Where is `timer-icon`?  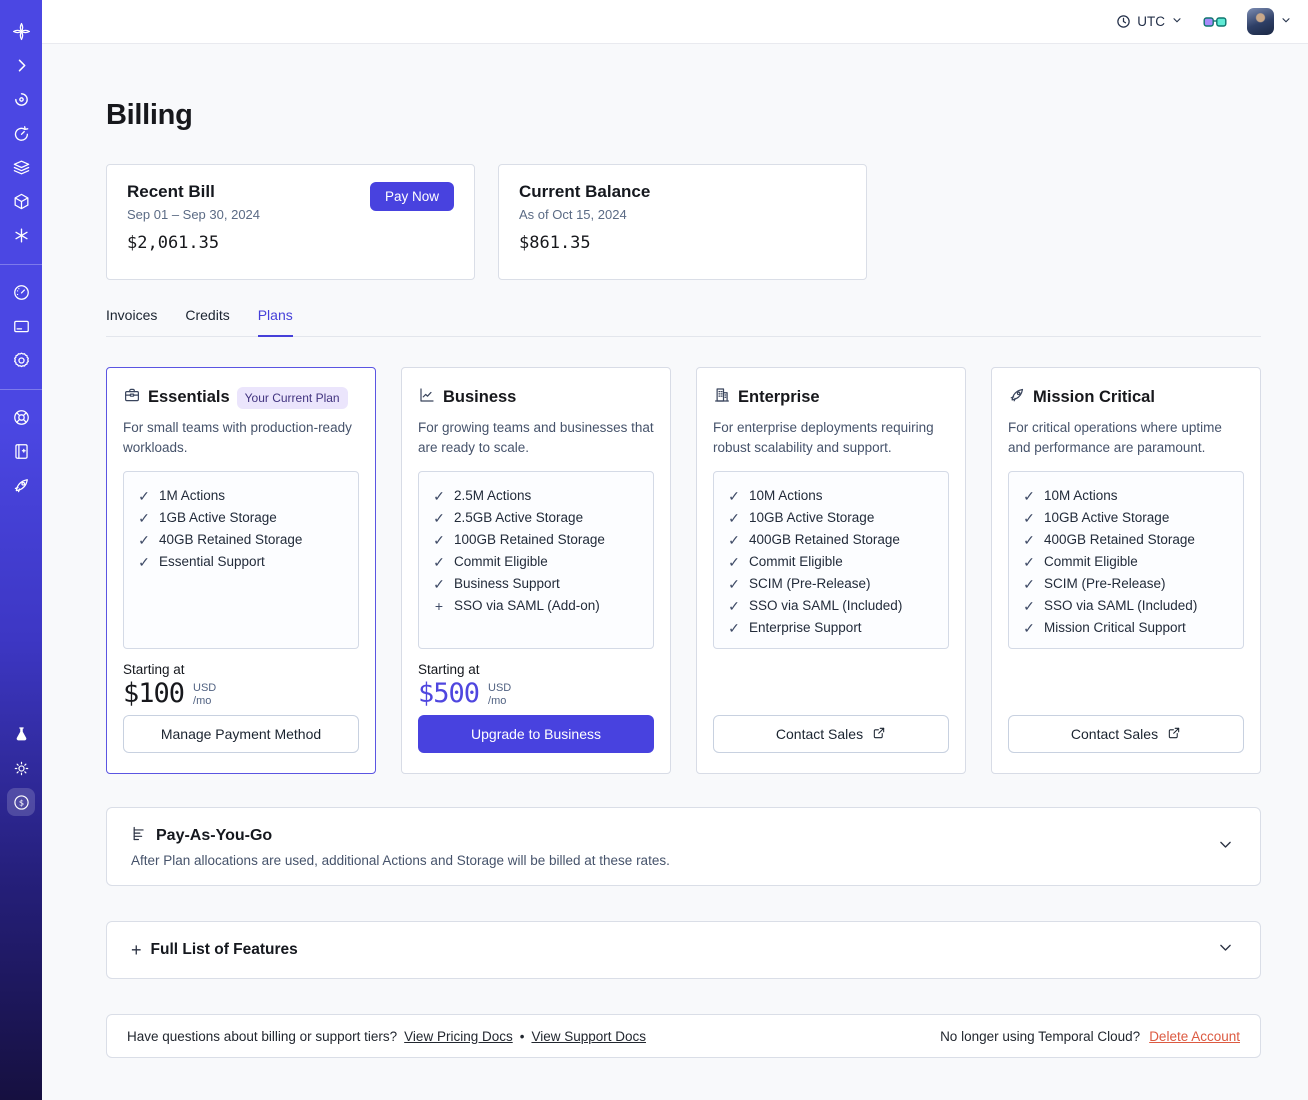 timer-icon is located at coordinates (21, 133).